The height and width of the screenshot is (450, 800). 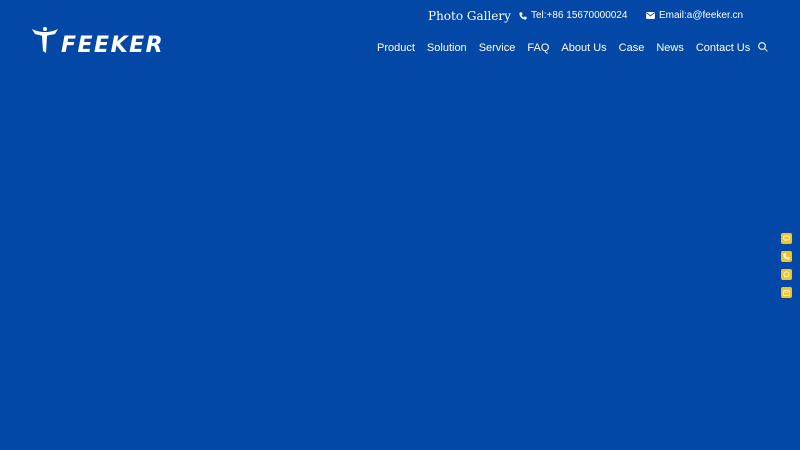 I want to click on message-icon, so click(x=786, y=238).